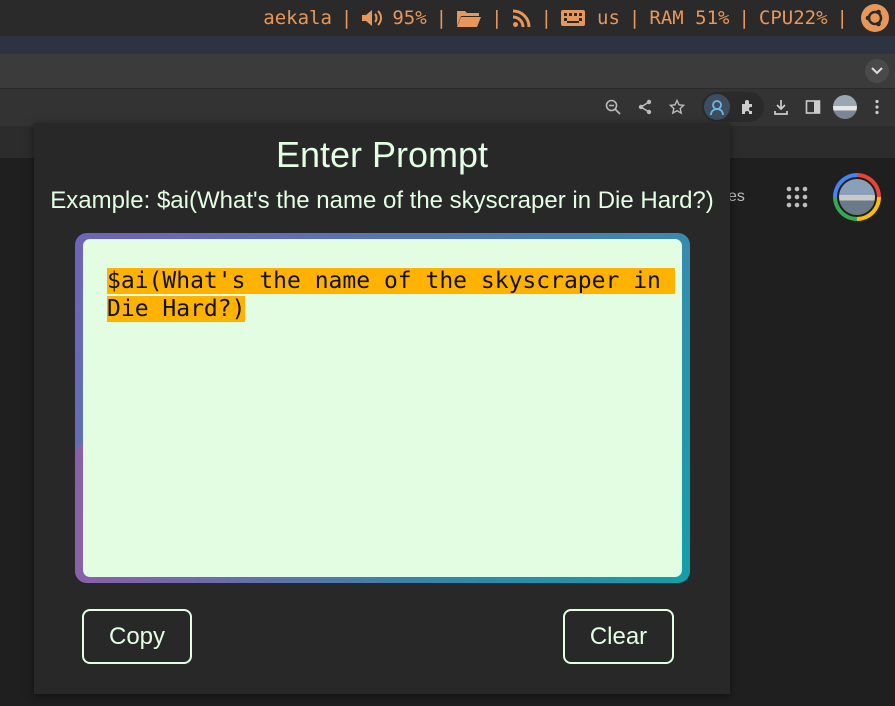 The height and width of the screenshot is (706, 895). I want to click on volume-icon, so click(372, 18).